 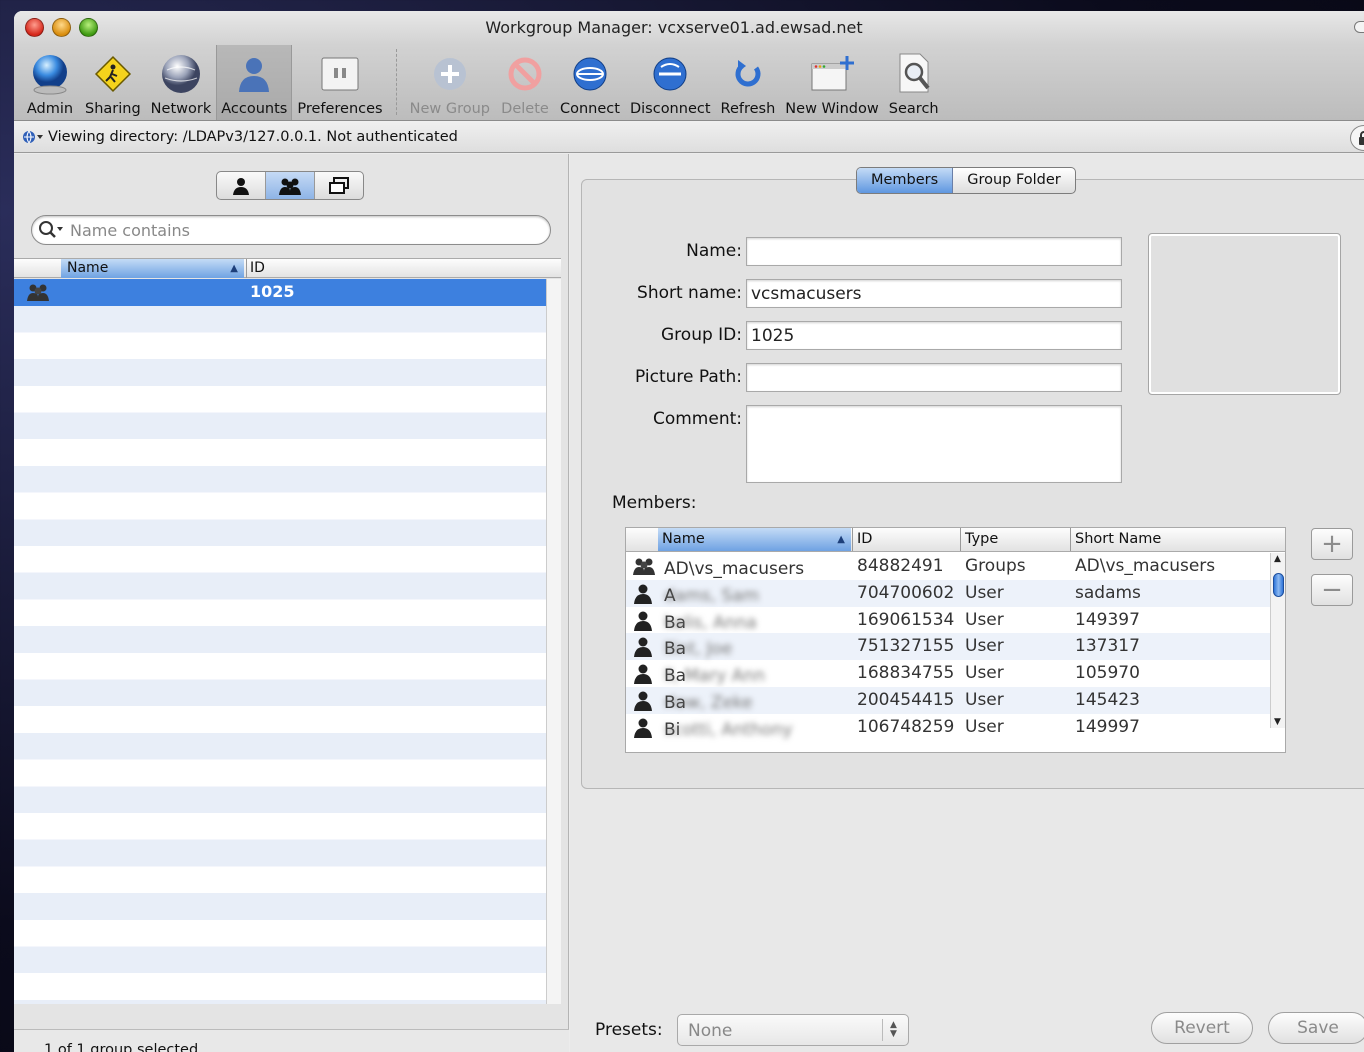 I want to click on toolbar-delete-button: Delete, so click(x=525, y=82).